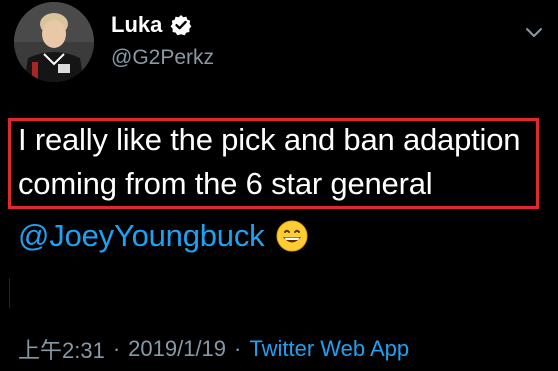  I want to click on tweet-meta: 上午2:31 · 2019/1/19 · Twitter Web App, so click(213, 349).